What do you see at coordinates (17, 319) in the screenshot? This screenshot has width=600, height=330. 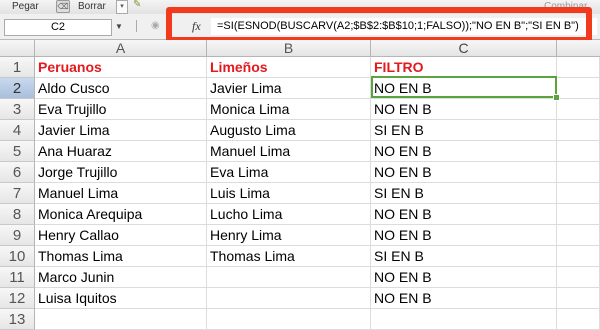 I see `row-header: 13` at bounding box center [17, 319].